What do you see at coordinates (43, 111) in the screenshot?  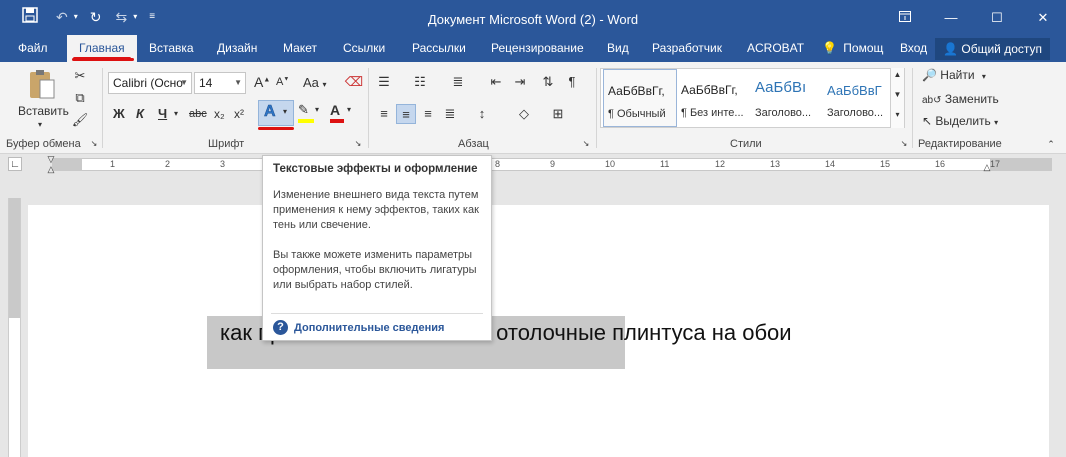 I see `paste-button: Вставить` at bounding box center [43, 111].